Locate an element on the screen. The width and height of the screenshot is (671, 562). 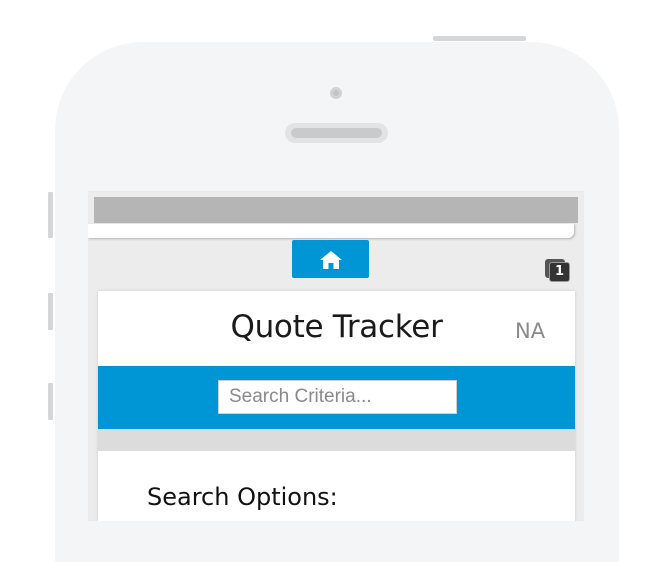
phone-power-button is located at coordinates (479, 38).